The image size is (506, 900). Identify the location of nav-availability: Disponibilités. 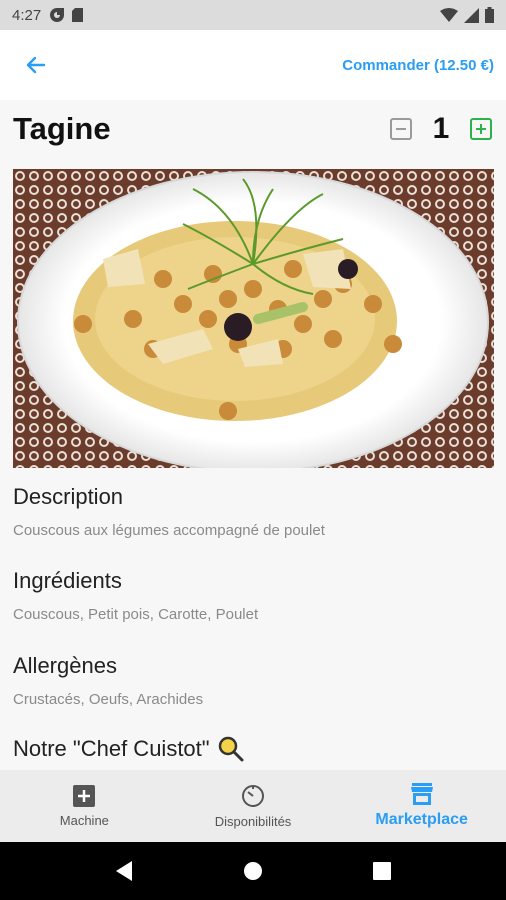
(253, 806).